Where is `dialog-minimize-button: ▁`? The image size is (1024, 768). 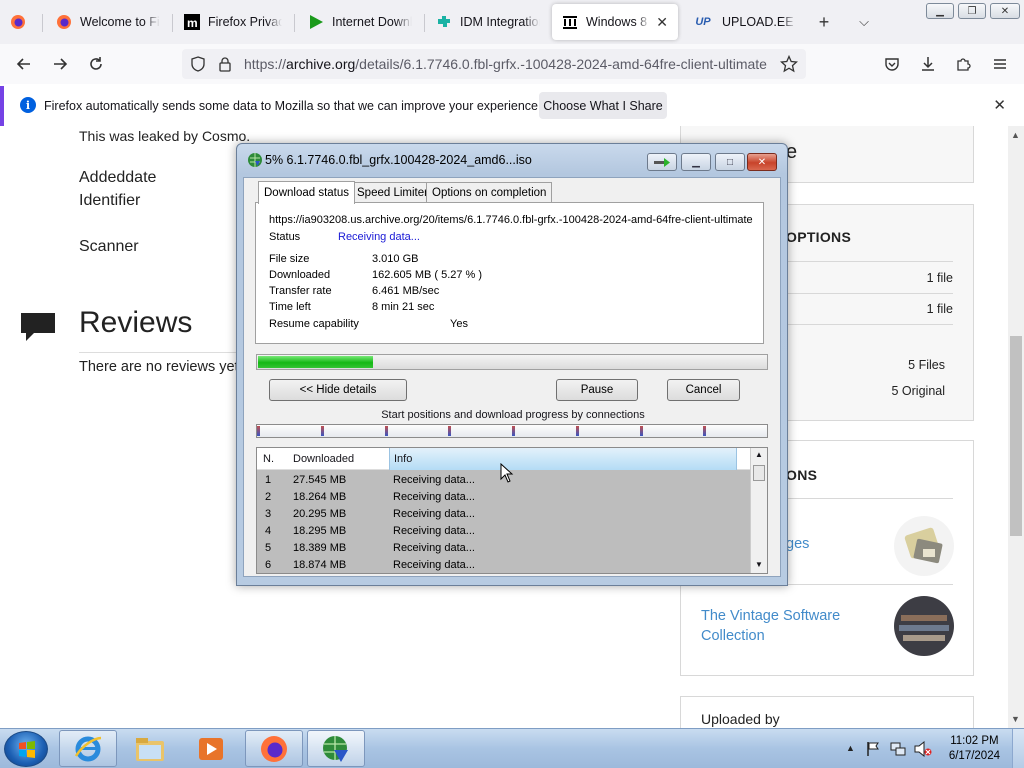
dialog-minimize-button: ▁ is located at coordinates (696, 162).